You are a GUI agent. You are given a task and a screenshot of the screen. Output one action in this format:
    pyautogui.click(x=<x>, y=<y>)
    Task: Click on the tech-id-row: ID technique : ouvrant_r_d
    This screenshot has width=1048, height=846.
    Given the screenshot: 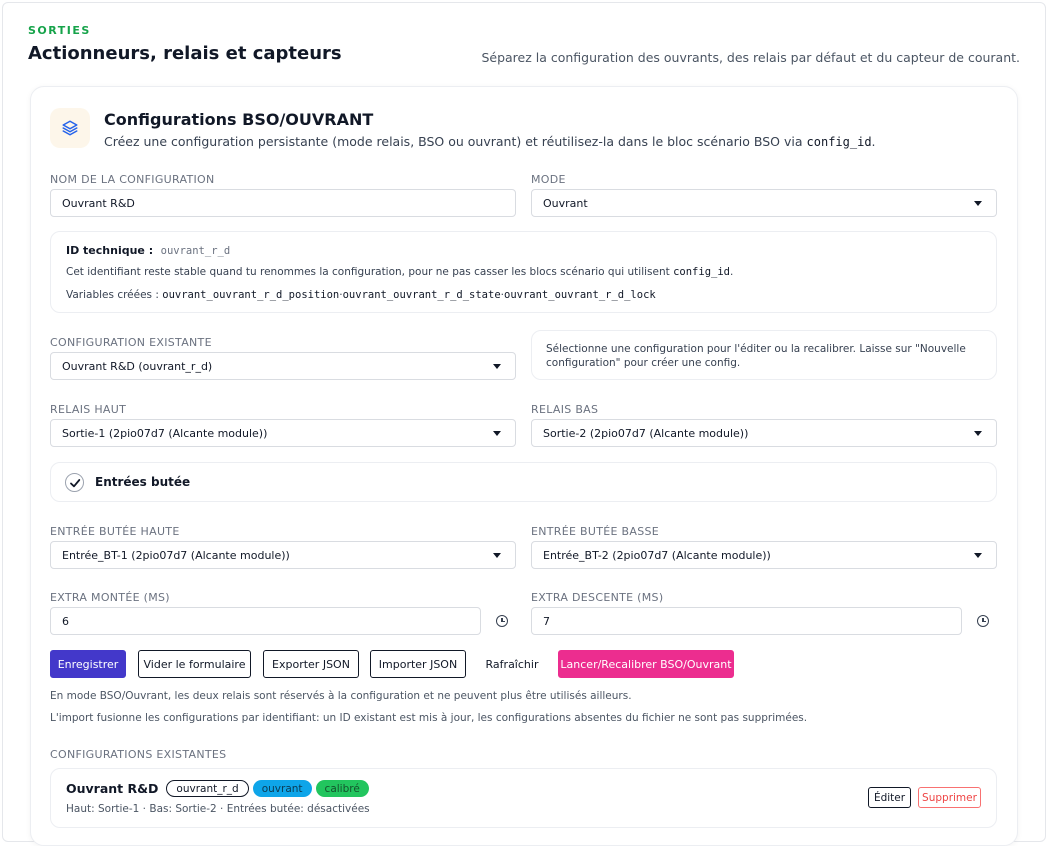 What is the action you would take?
    pyautogui.click(x=148, y=250)
    